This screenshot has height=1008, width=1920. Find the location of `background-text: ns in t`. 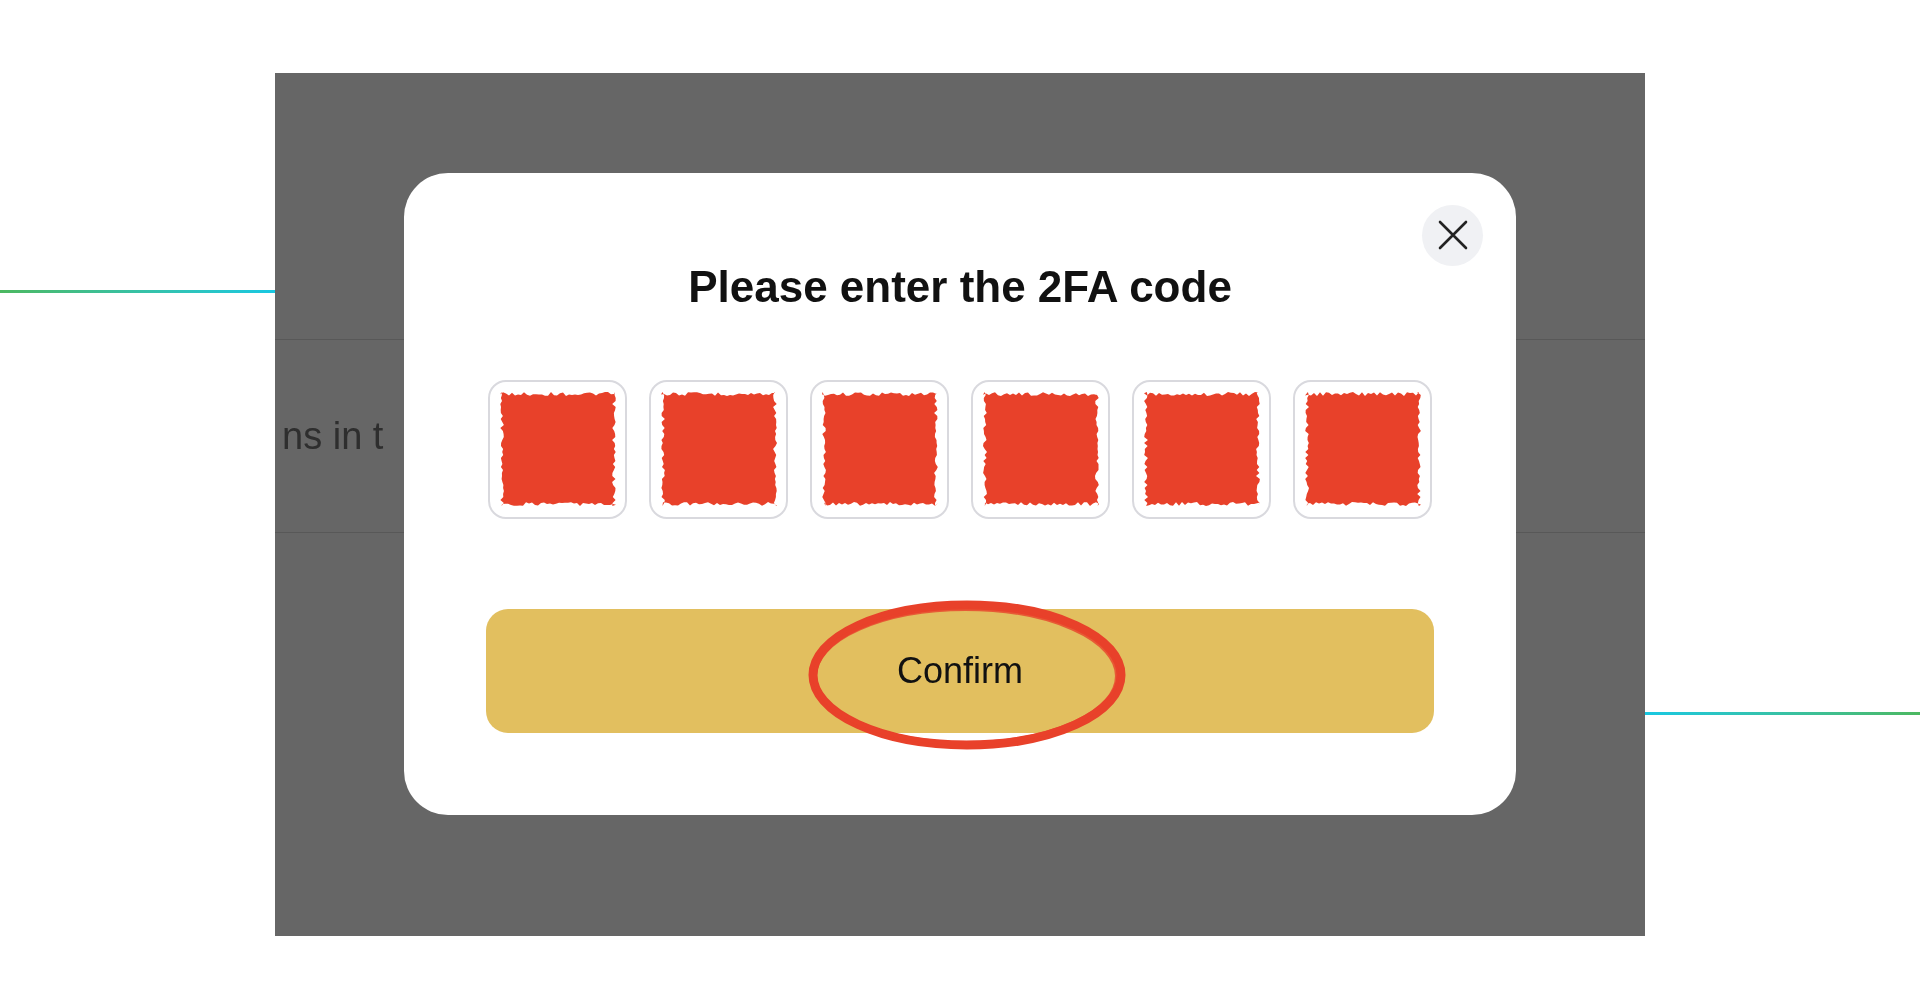

background-text: ns in t is located at coordinates (333, 436).